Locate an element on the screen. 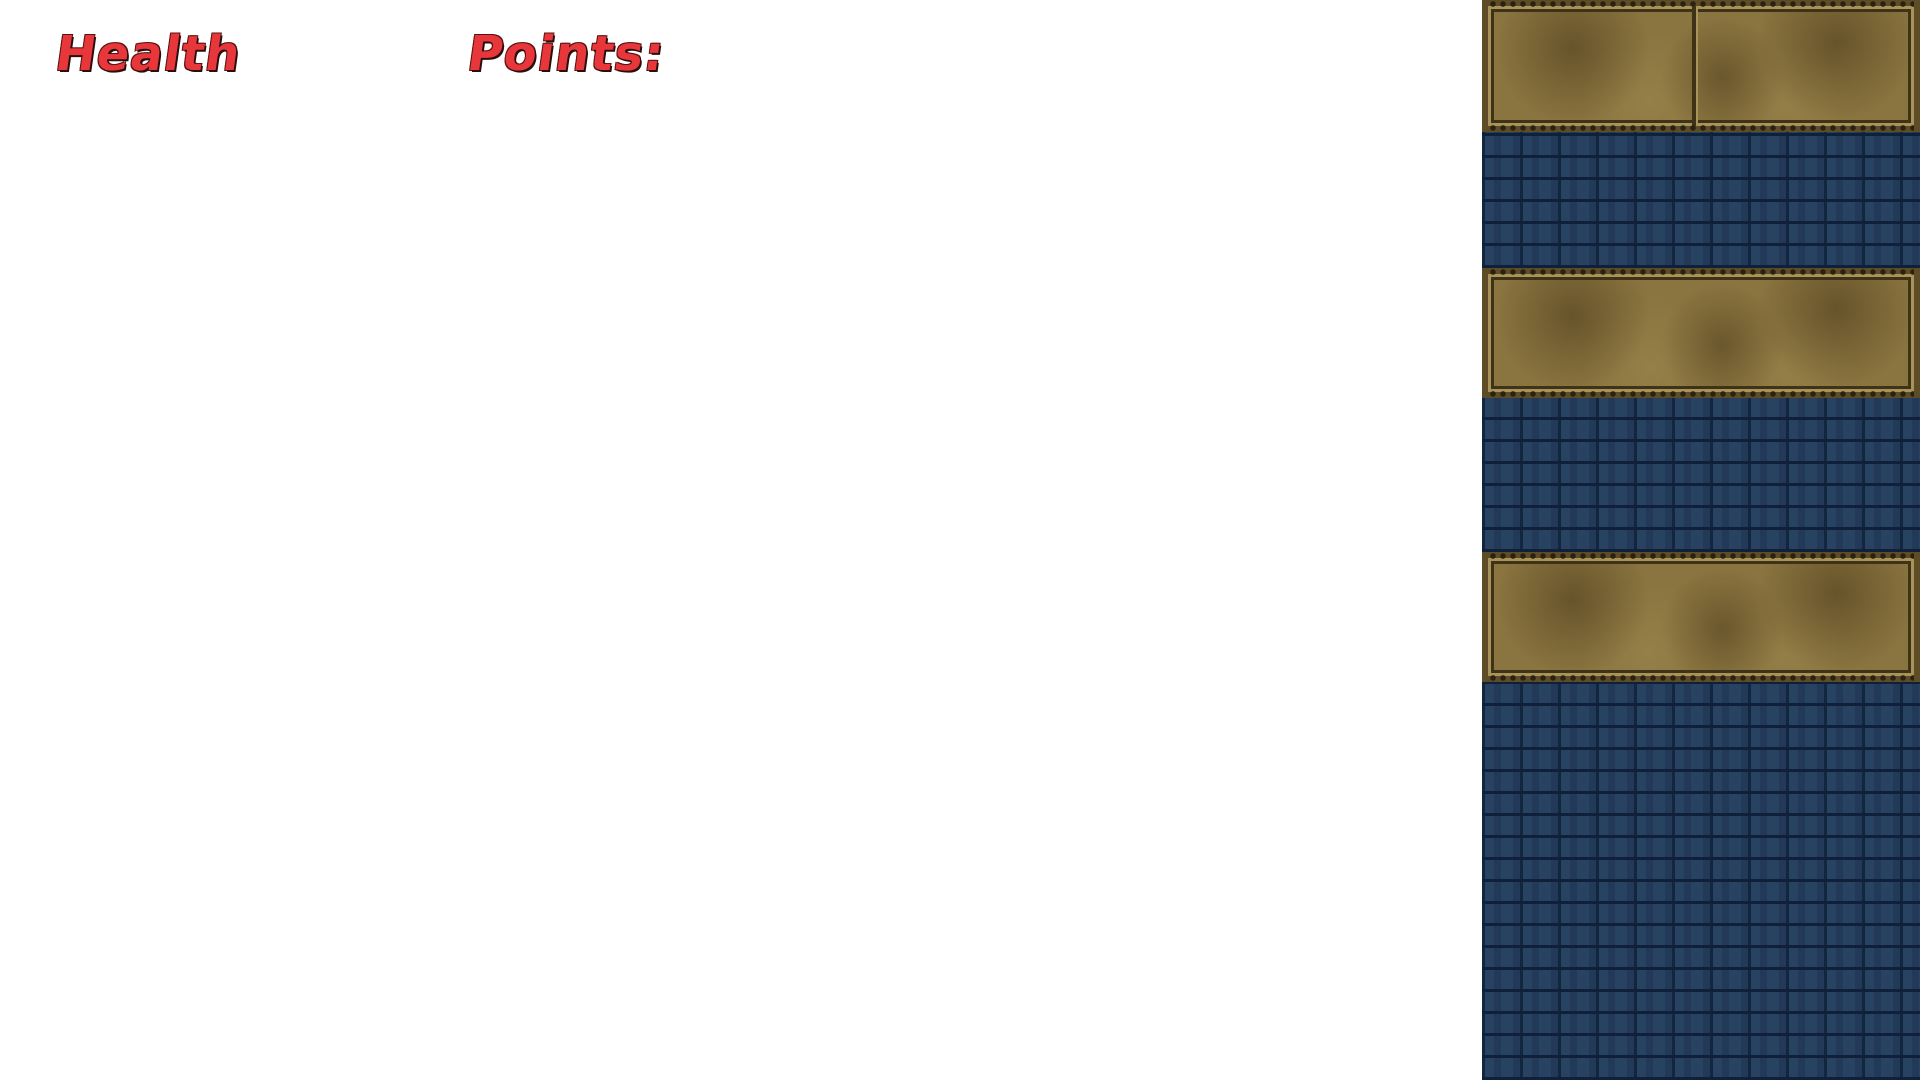 This screenshot has width=1920, height=1080. metal-platform-middle is located at coordinates (1701, 333).